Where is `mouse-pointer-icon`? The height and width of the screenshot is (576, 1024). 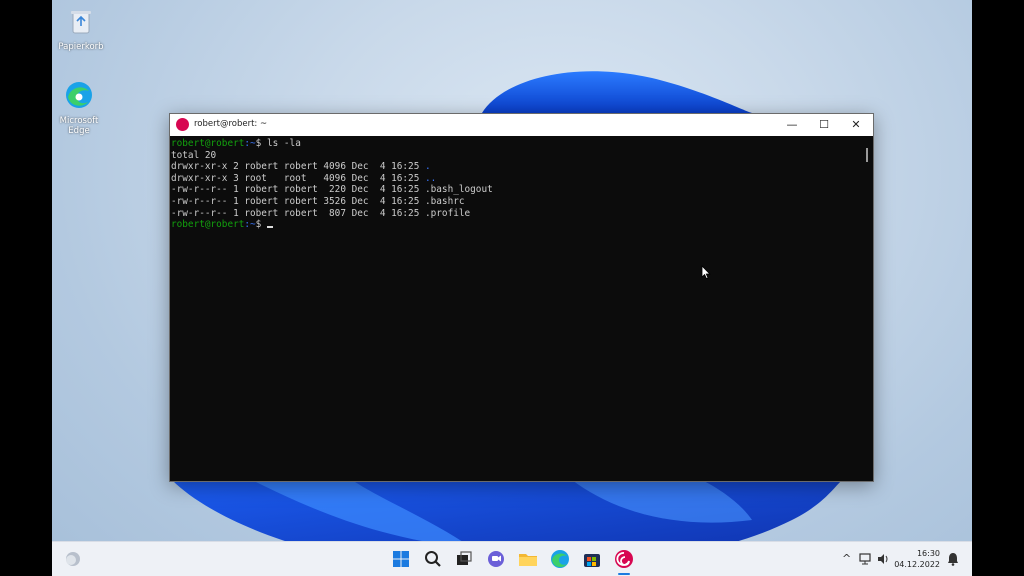
mouse-pointer-icon is located at coordinates (706, 272).